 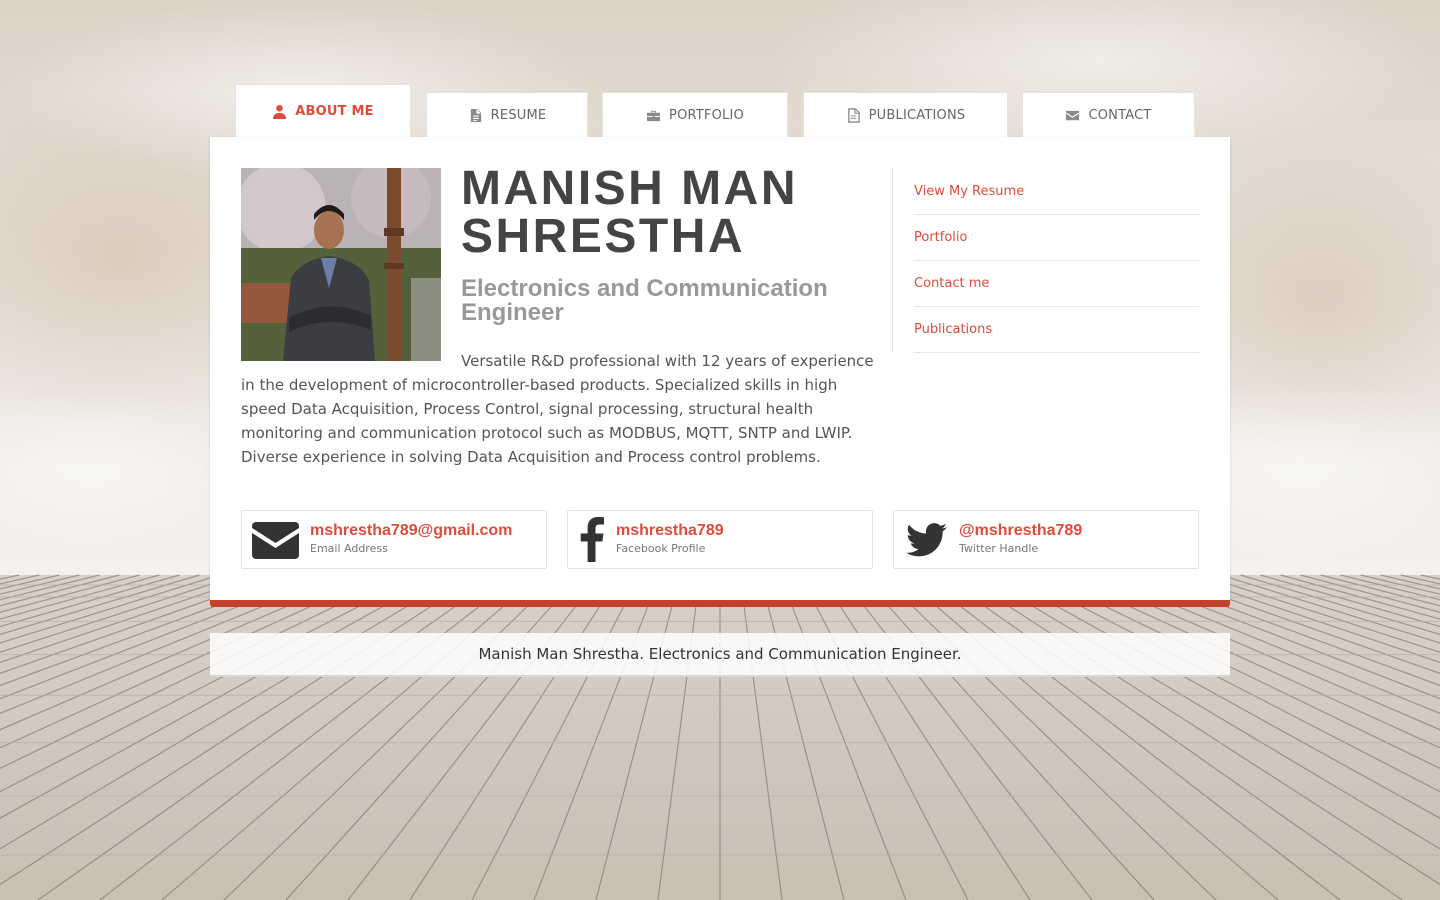 I want to click on tab-label: RESUME, so click(x=518, y=115).